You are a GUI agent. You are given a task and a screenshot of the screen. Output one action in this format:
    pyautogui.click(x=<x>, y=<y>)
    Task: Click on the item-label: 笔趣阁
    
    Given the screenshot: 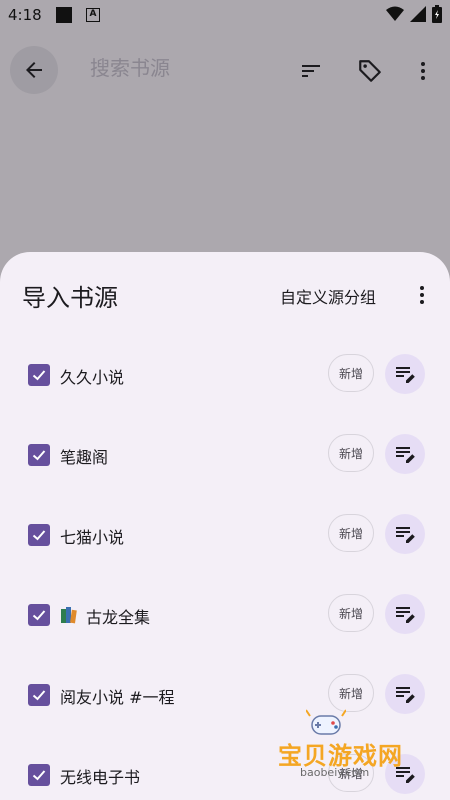 What is the action you would take?
    pyautogui.click(x=84, y=457)
    